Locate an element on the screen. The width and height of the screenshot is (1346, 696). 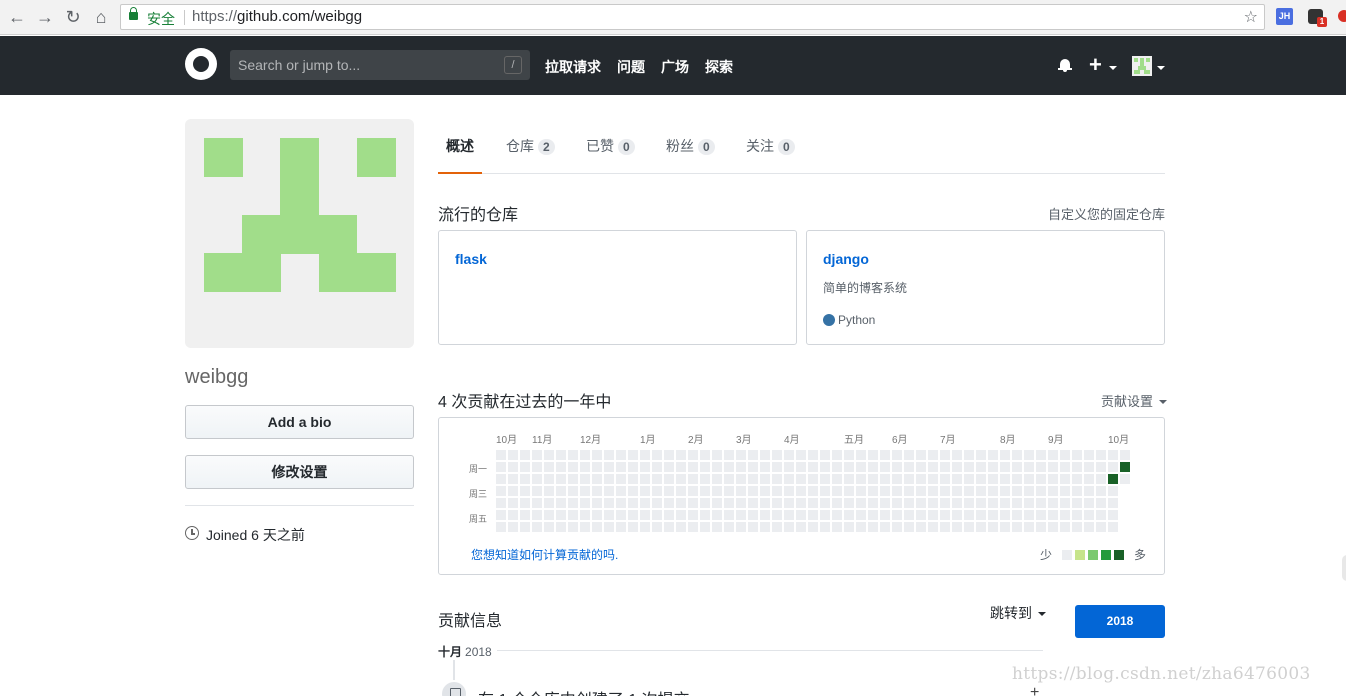
menu-icon is located at coordinates (1342, 16).